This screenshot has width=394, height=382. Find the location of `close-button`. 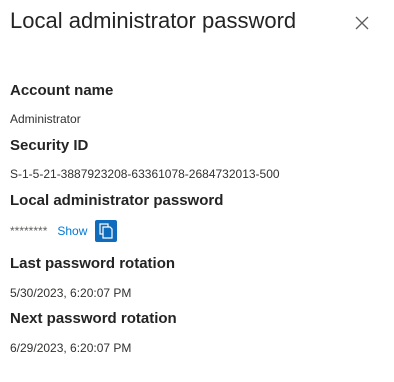

close-button is located at coordinates (362, 23).